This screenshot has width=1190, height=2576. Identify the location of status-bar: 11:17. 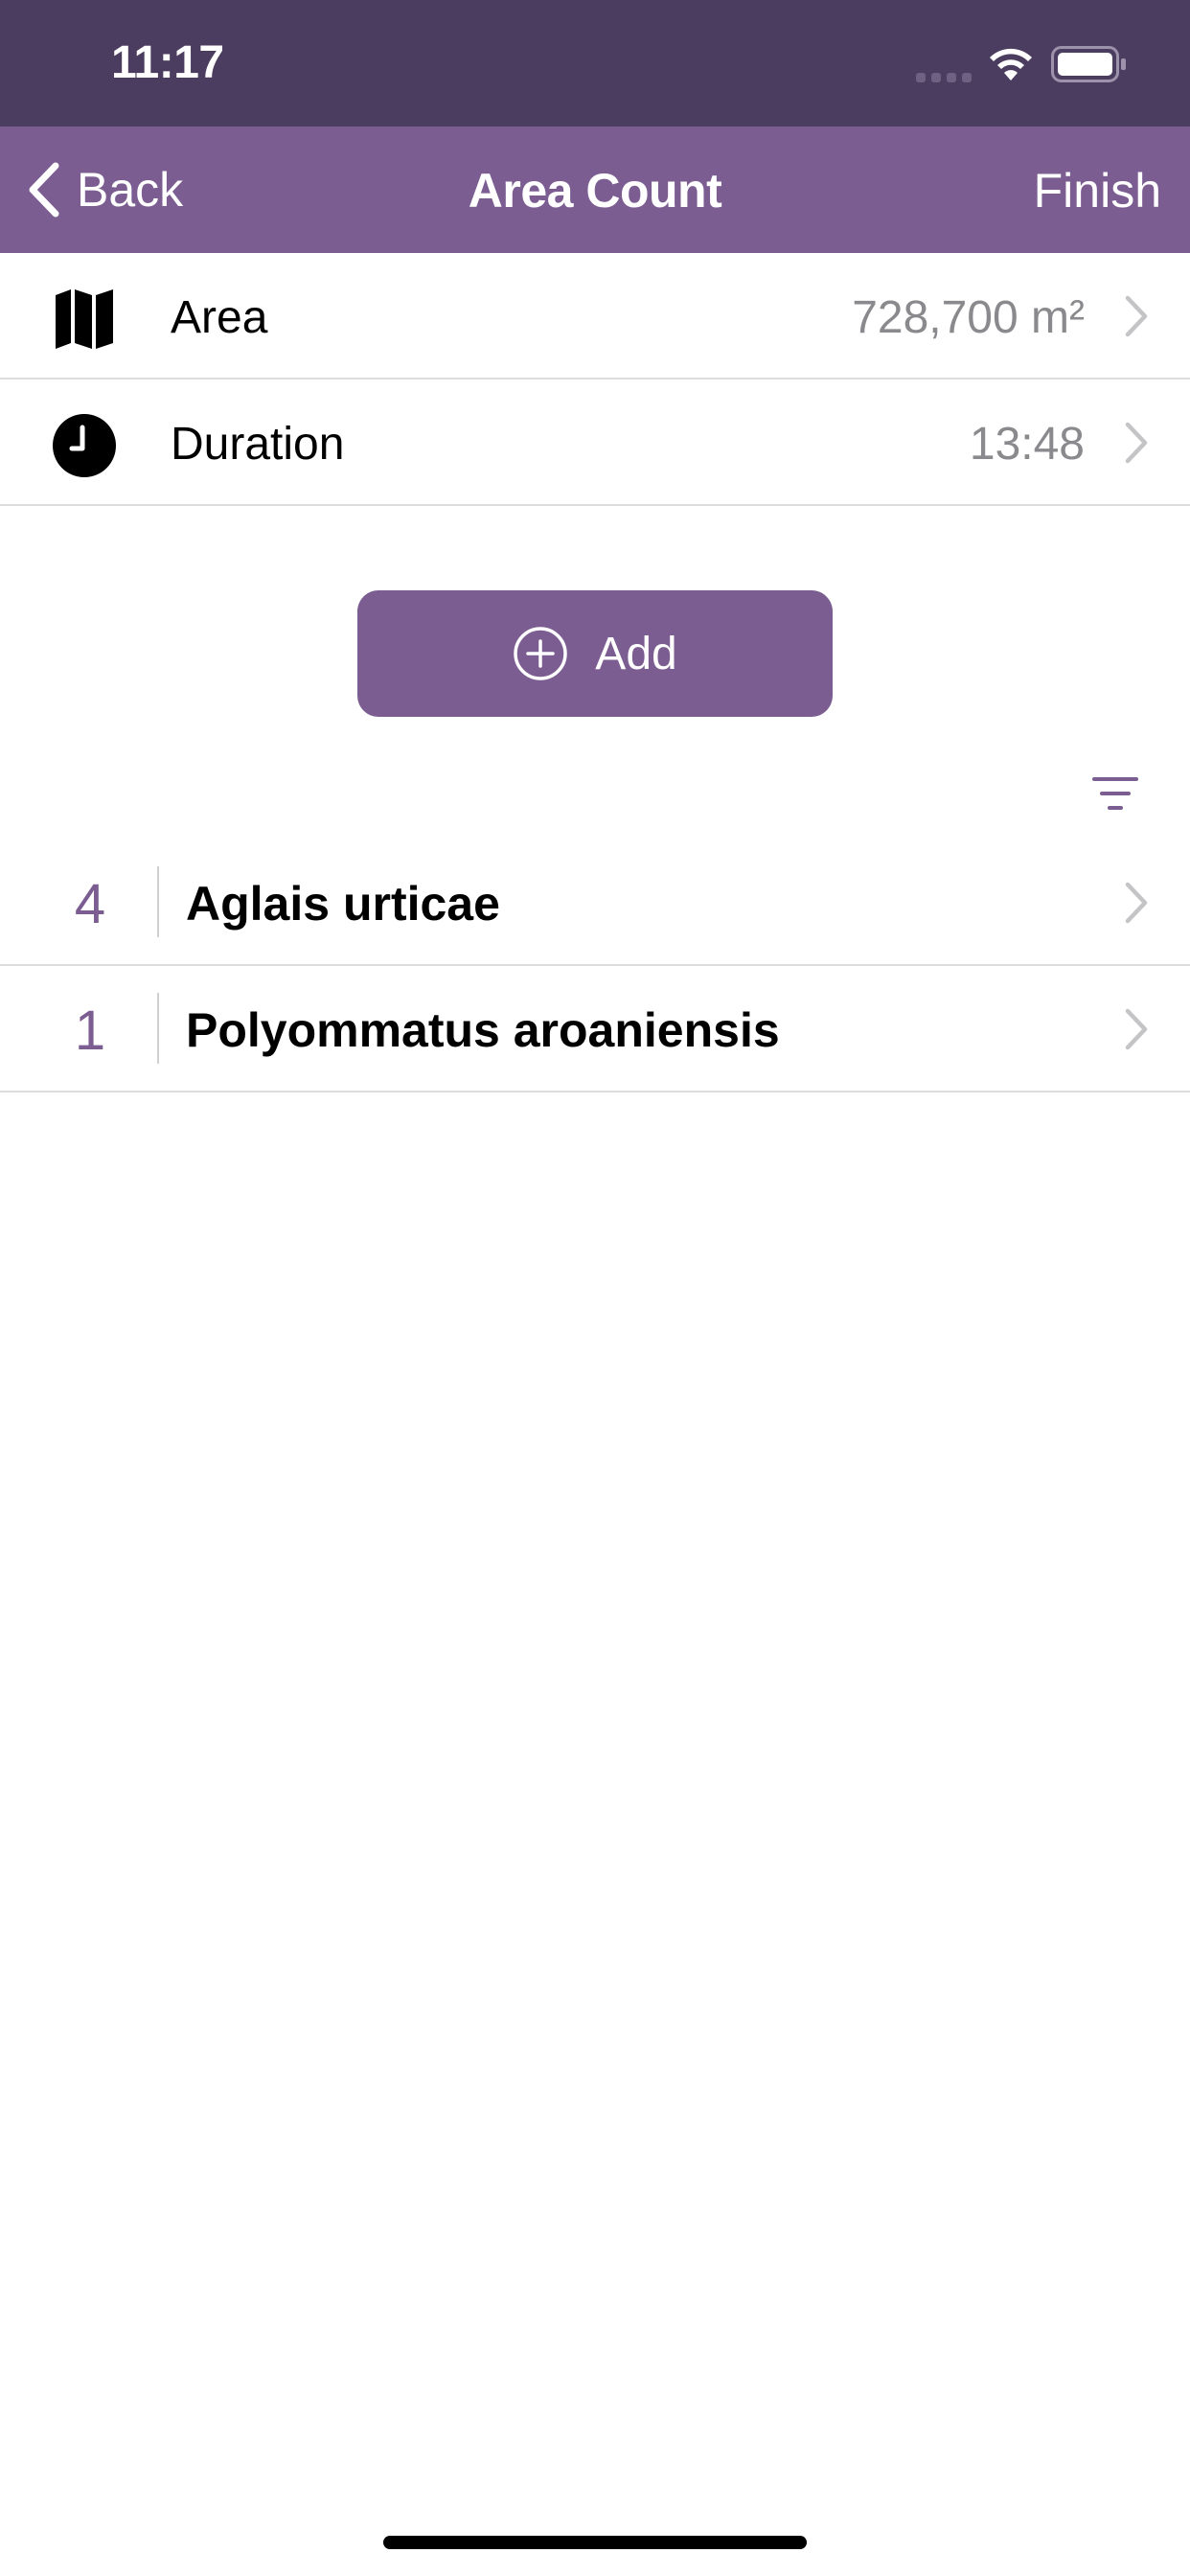
(595, 63).